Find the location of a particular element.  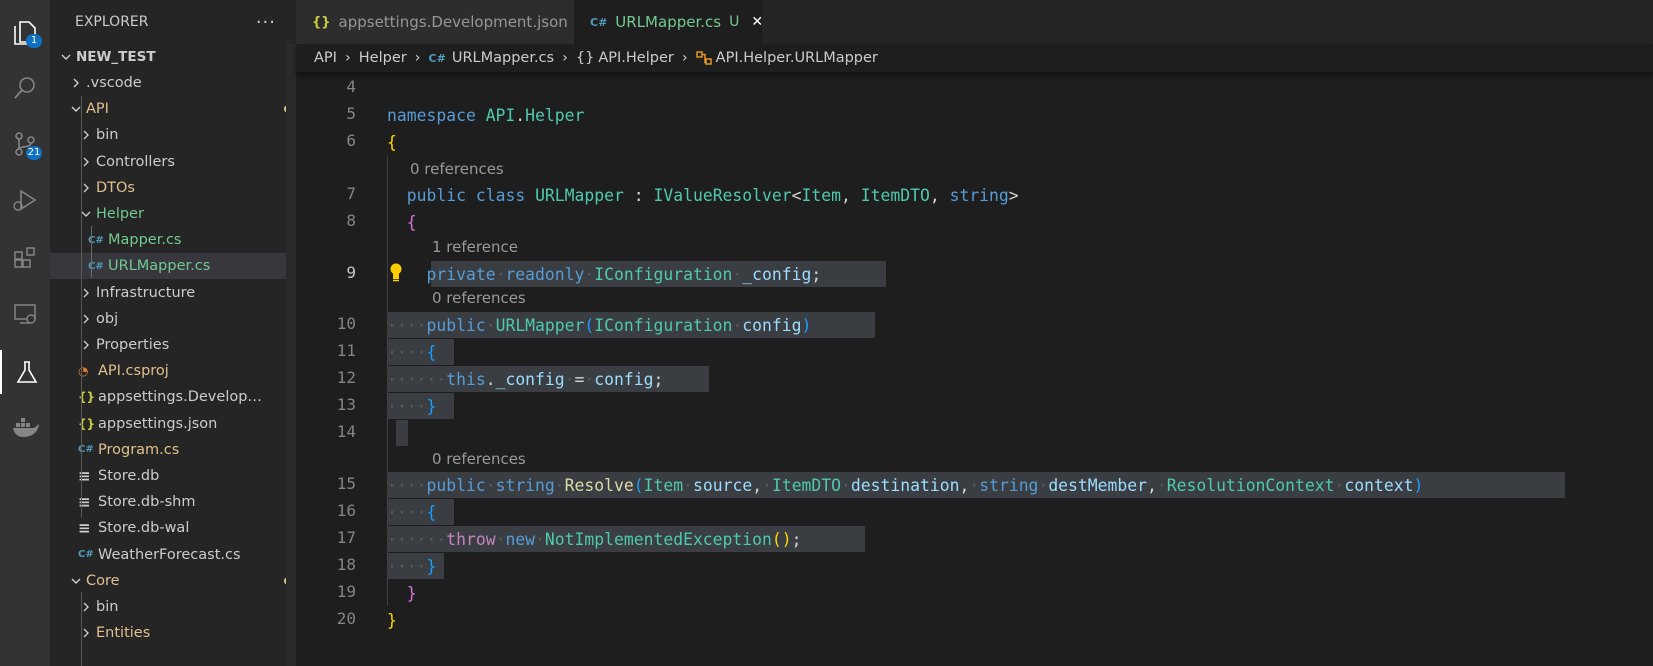

breadcrumb-item-helper: Helper is located at coordinates (383, 58).